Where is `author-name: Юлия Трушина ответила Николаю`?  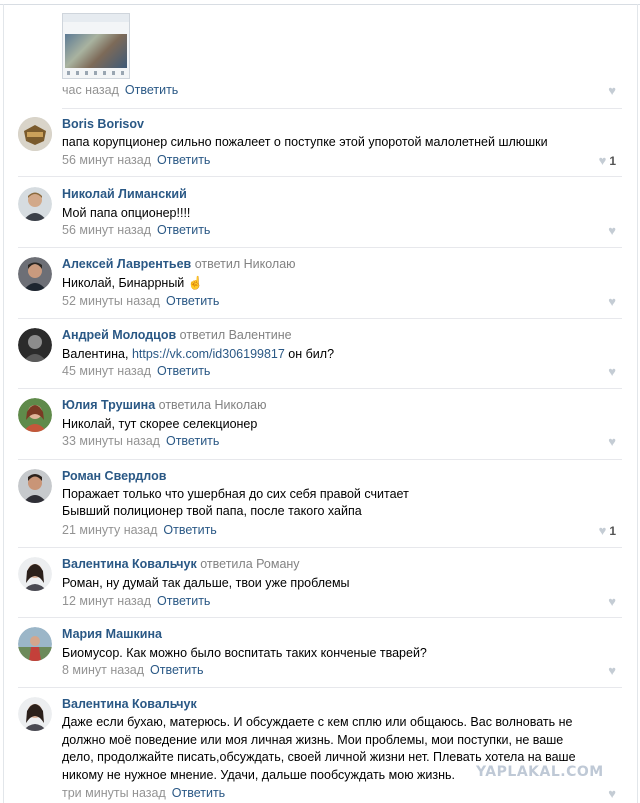 author-name: Юлия Трушина ответила Николаю is located at coordinates (164, 405).